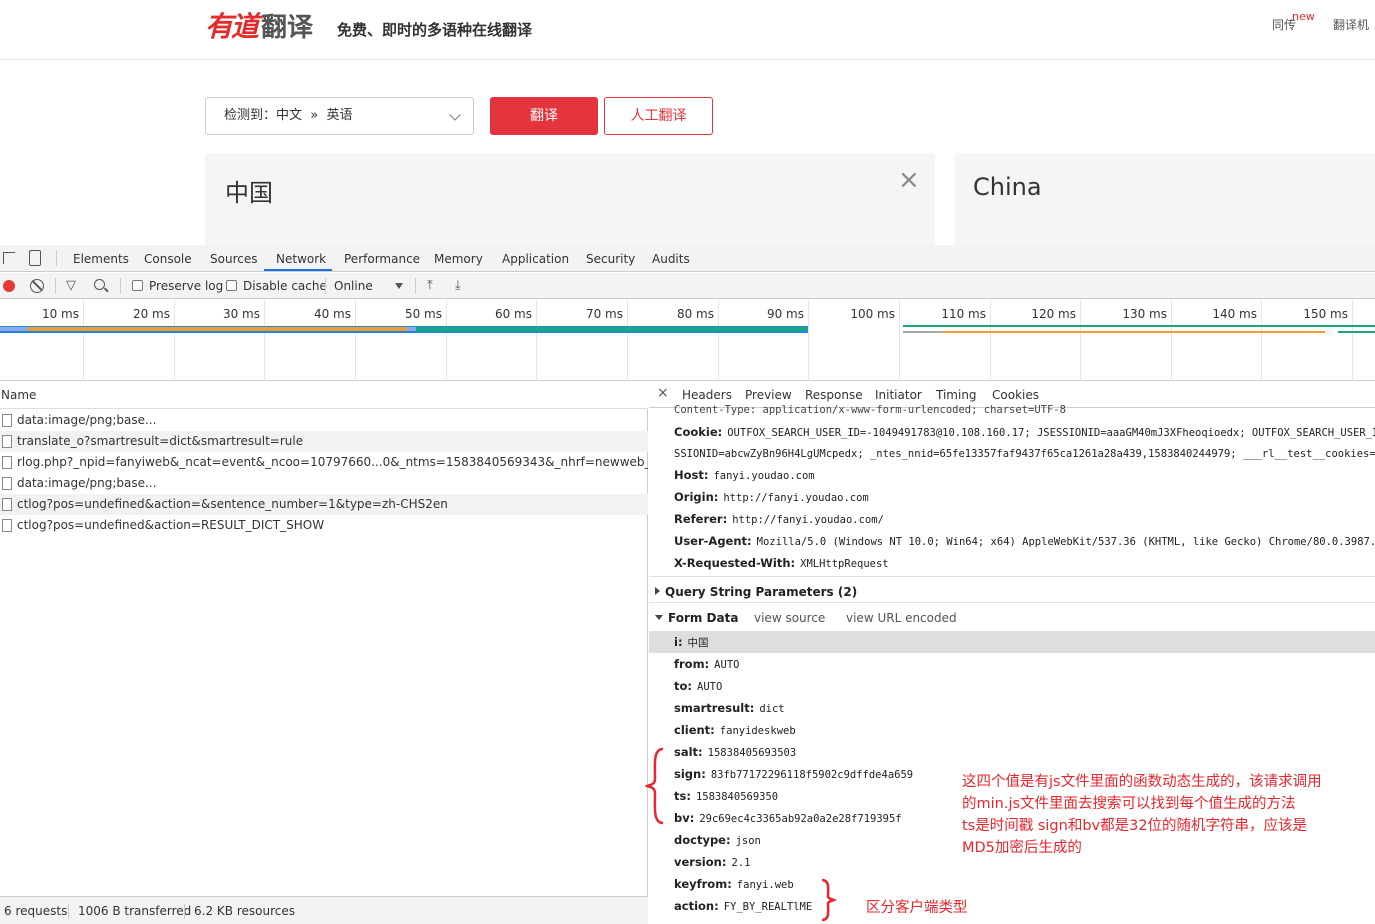  I want to click on param-key: sign:, so click(690, 774).